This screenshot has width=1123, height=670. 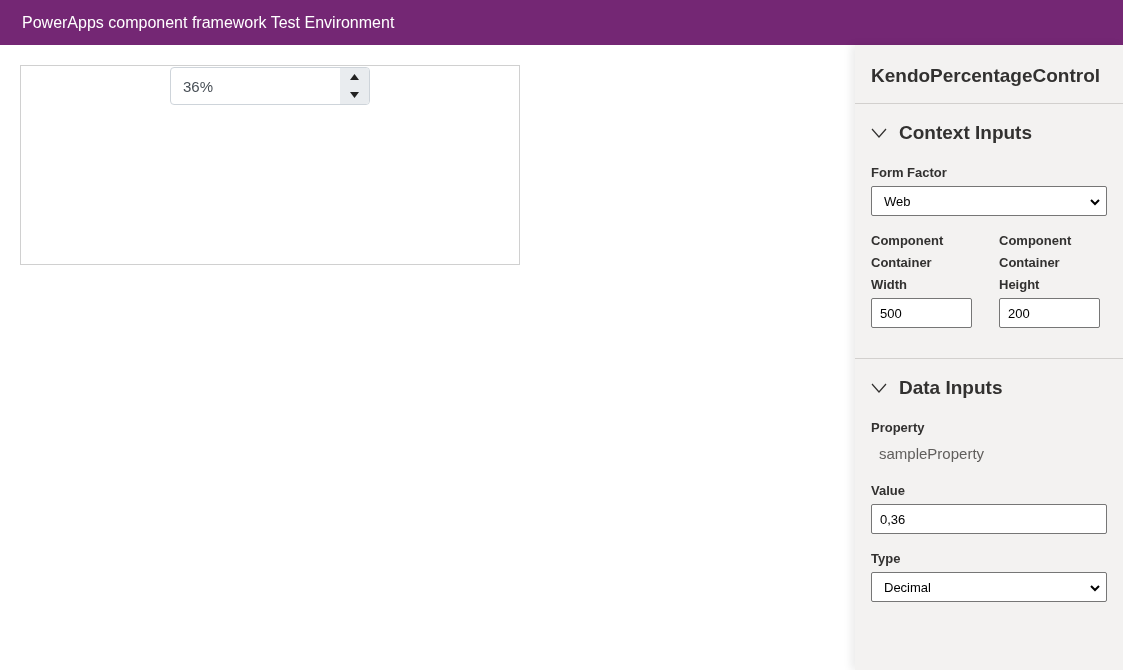 What do you see at coordinates (921, 313) in the screenshot?
I see `number-input: 500` at bounding box center [921, 313].